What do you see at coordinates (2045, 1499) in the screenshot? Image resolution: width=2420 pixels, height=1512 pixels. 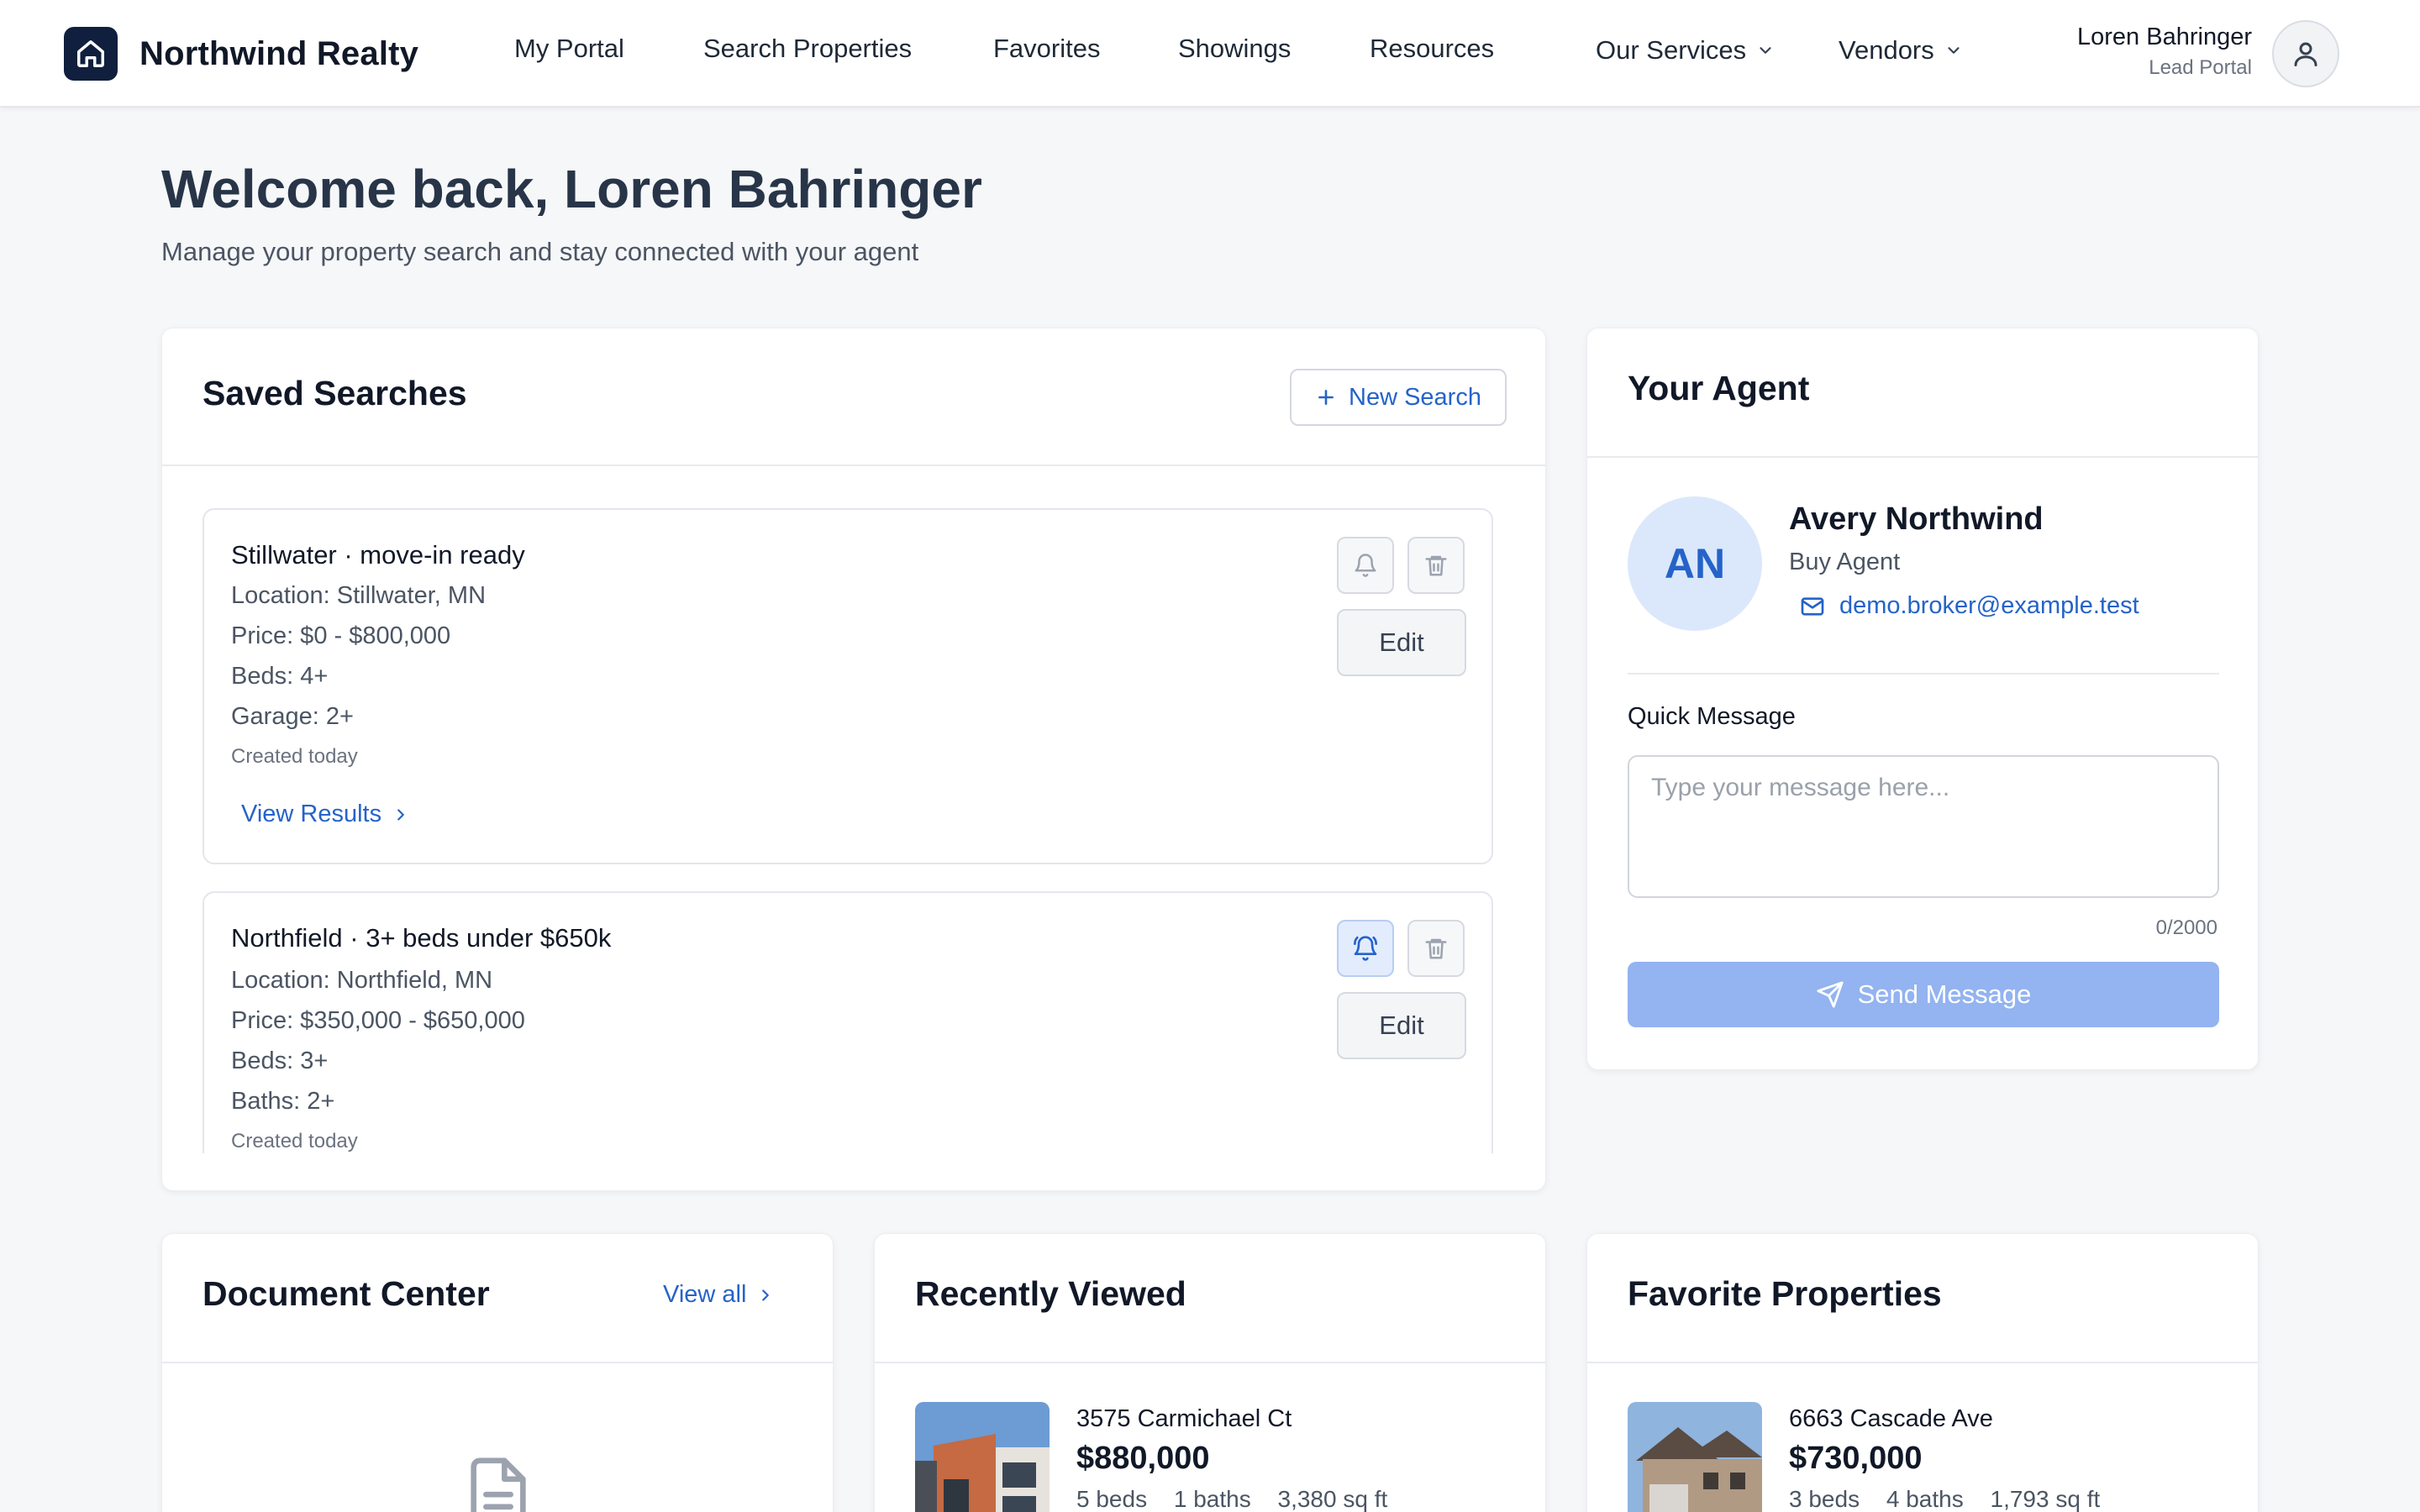 I see `property-sqft: 1,793 sq ft` at bounding box center [2045, 1499].